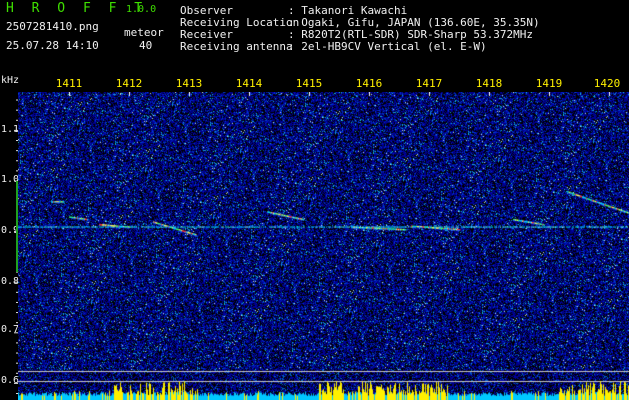 The height and width of the screenshot is (400, 629). What do you see at coordinates (146, 45) in the screenshot?
I see `meteor-count: 40` at bounding box center [146, 45].